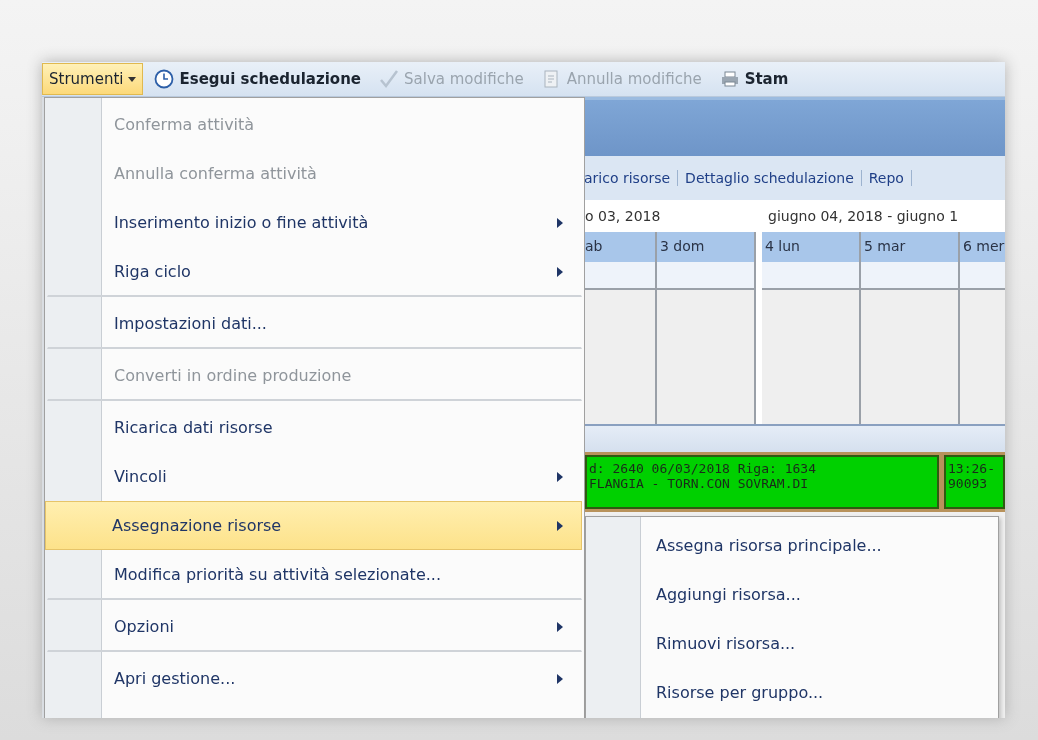  What do you see at coordinates (314, 272) in the screenshot?
I see `menu-item: Riga ciclo` at bounding box center [314, 272].